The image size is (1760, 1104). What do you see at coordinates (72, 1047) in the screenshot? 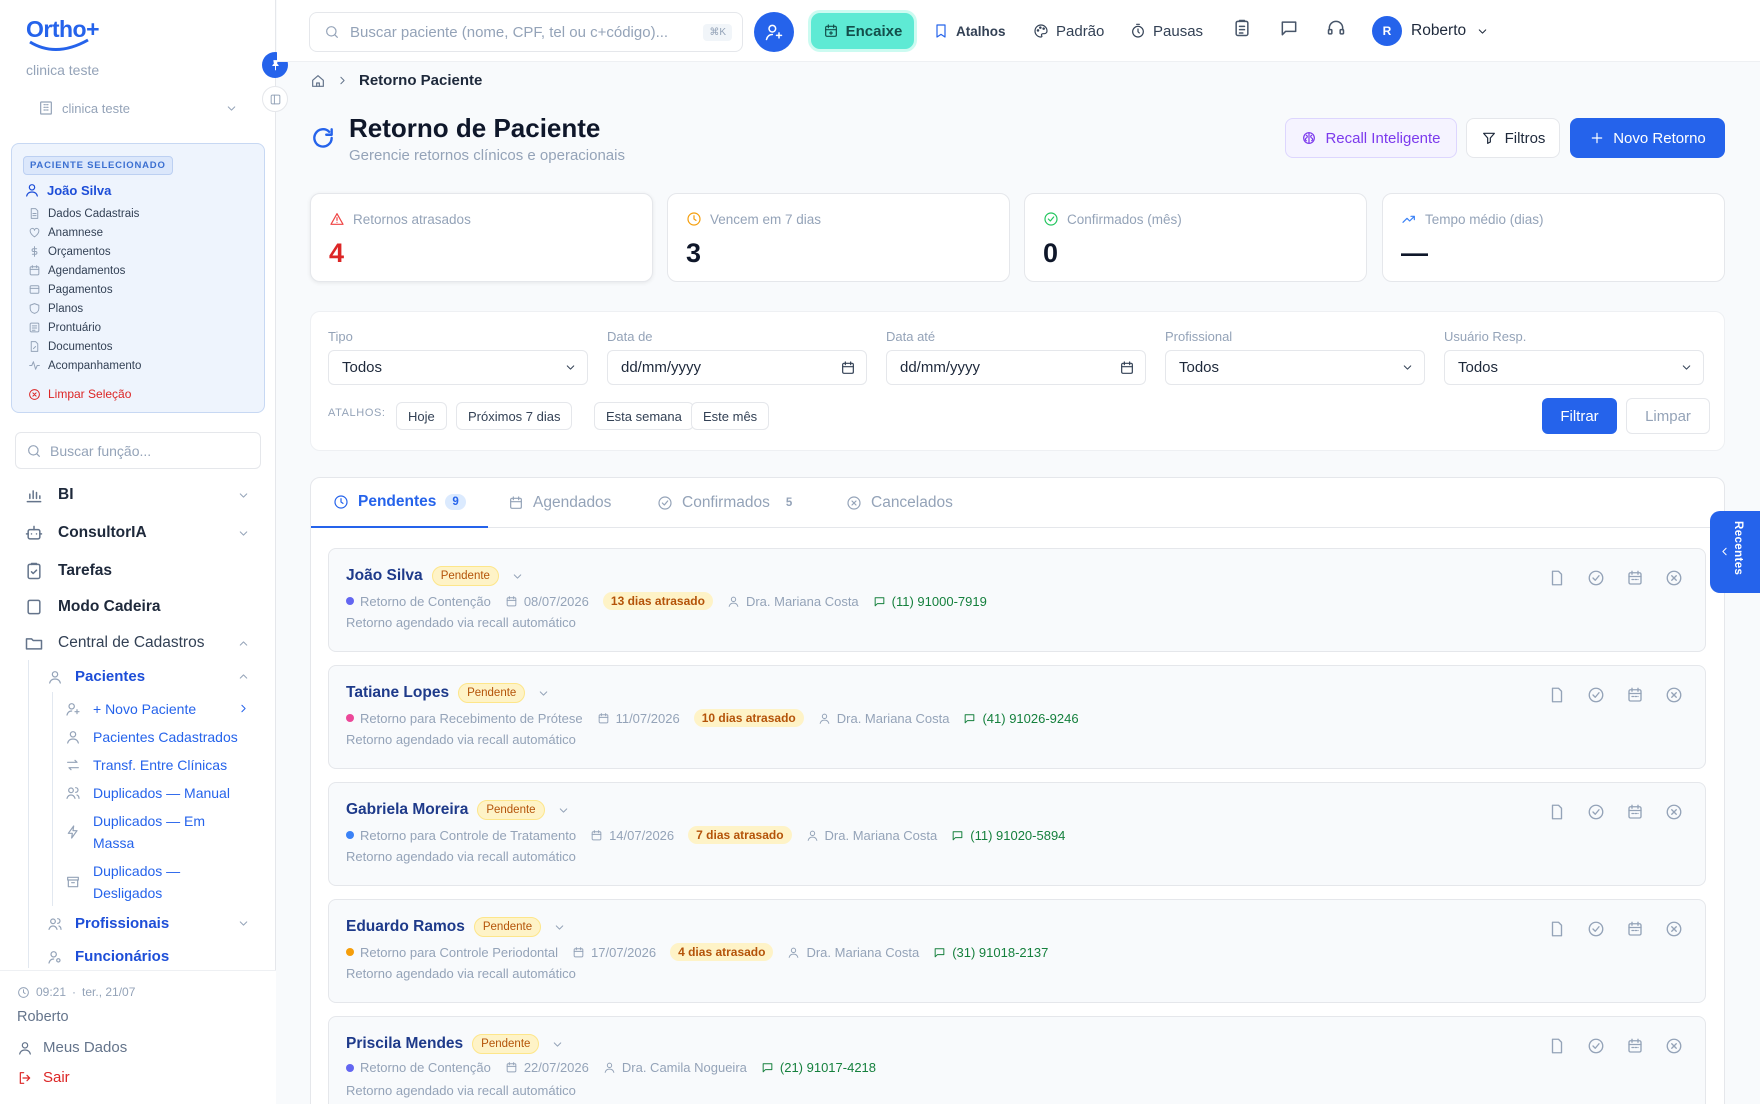
I see `my-data-link: Meus Dados` at bounding box center [72, 1047].